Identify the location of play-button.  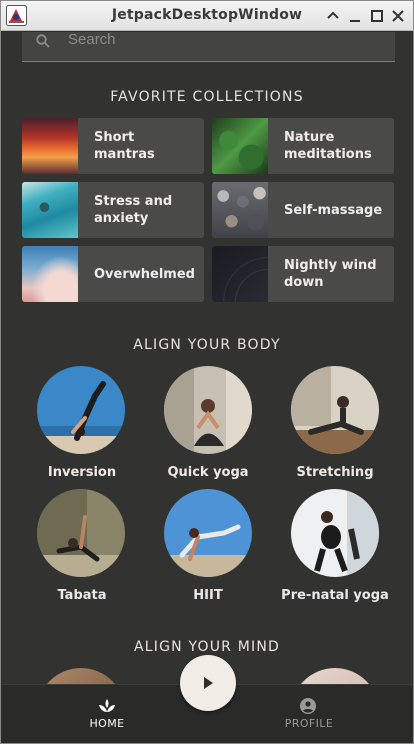
(208, 683).